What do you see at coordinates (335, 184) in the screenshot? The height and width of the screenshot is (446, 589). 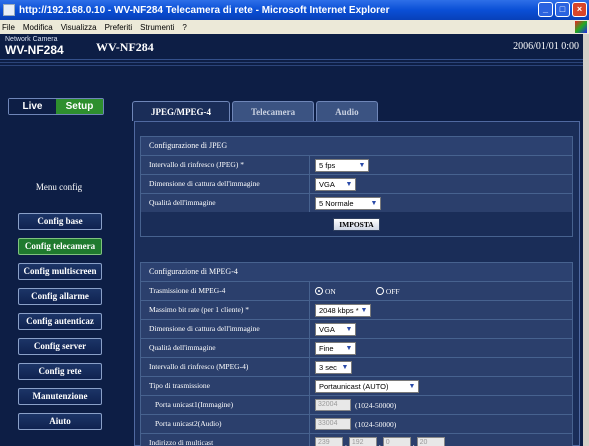 I see `jpeg-capture-size-select: VGA ▼` at bounding box center [335, 184].